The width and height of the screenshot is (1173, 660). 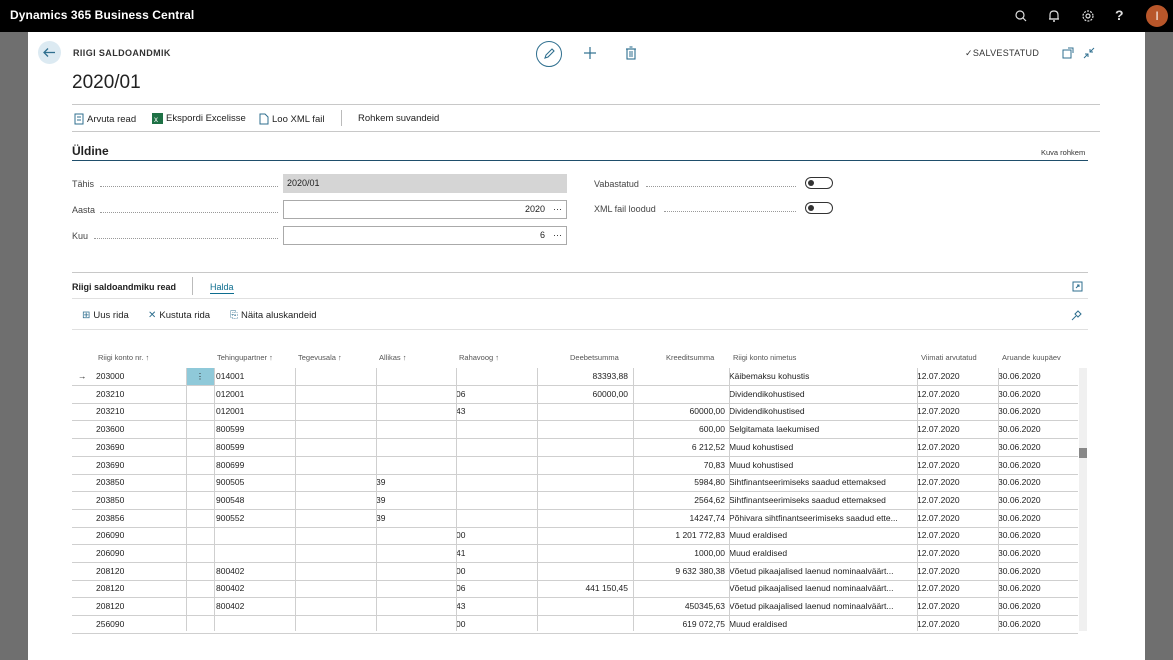 What do you see at coordinates (679, 482) in the screenshot?
I see `table-cell: 5984,80` at bounding box center [679, 482].